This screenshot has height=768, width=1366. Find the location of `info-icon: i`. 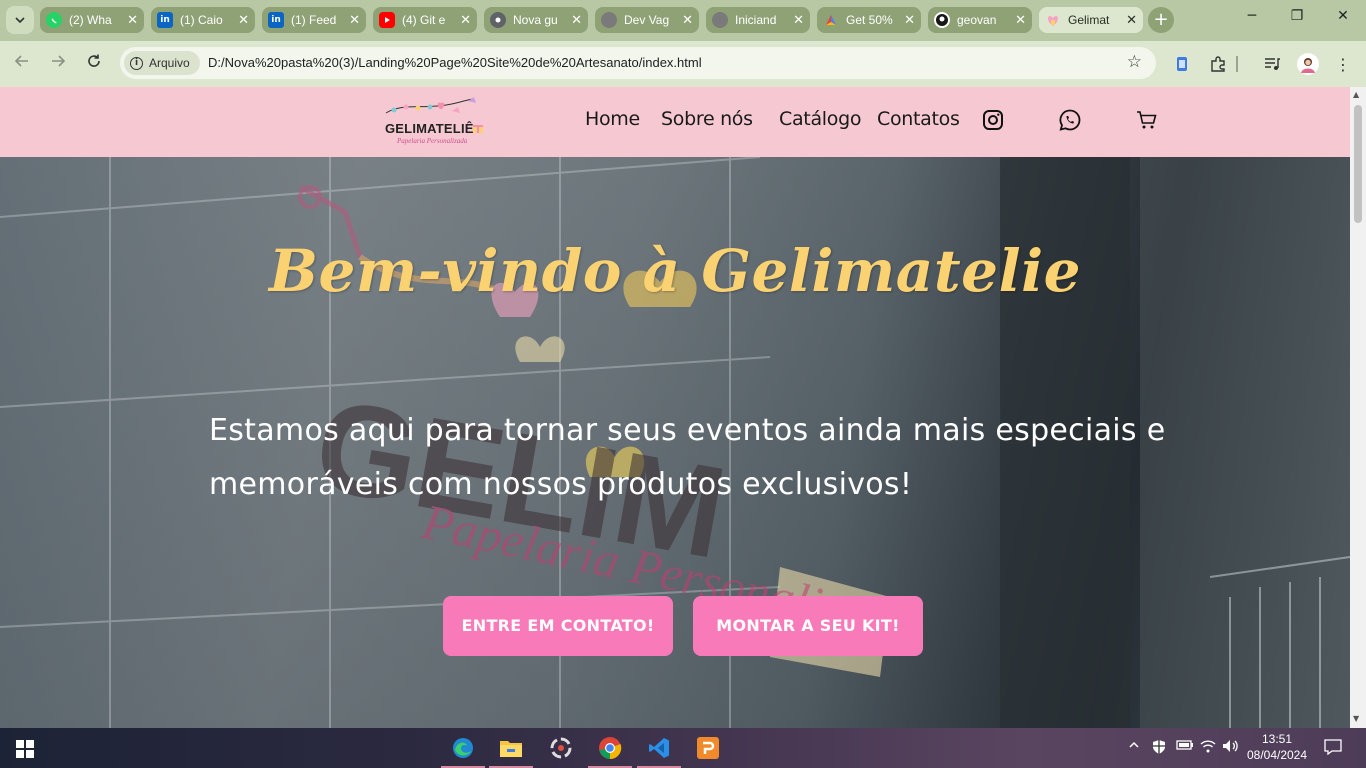

info-icon: i is located at coordinates (136, 63).